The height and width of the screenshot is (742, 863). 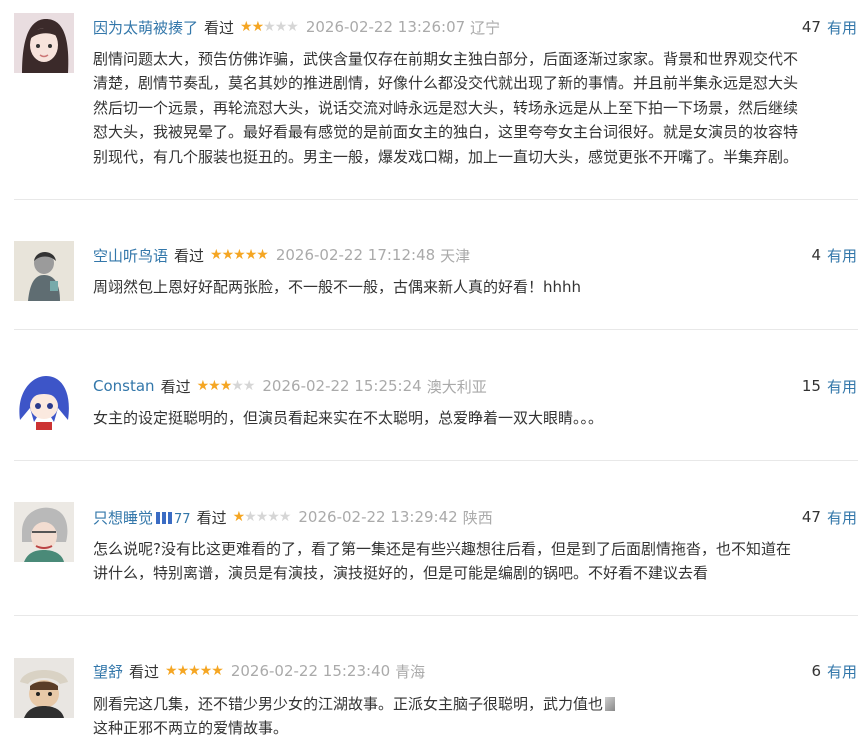 I want to click on review-header: 望舒 看过 ★★★★★ 2026-02-22 15:23:40 青海, so click(x=478, y=671).